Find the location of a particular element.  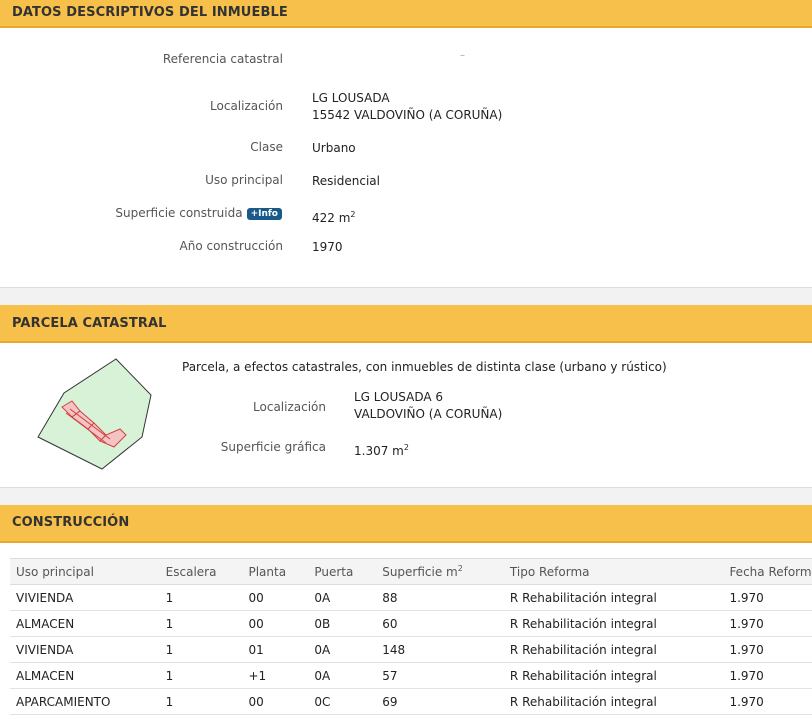

superficie-construida-sup: 2 is located at coordinates (353, 214).